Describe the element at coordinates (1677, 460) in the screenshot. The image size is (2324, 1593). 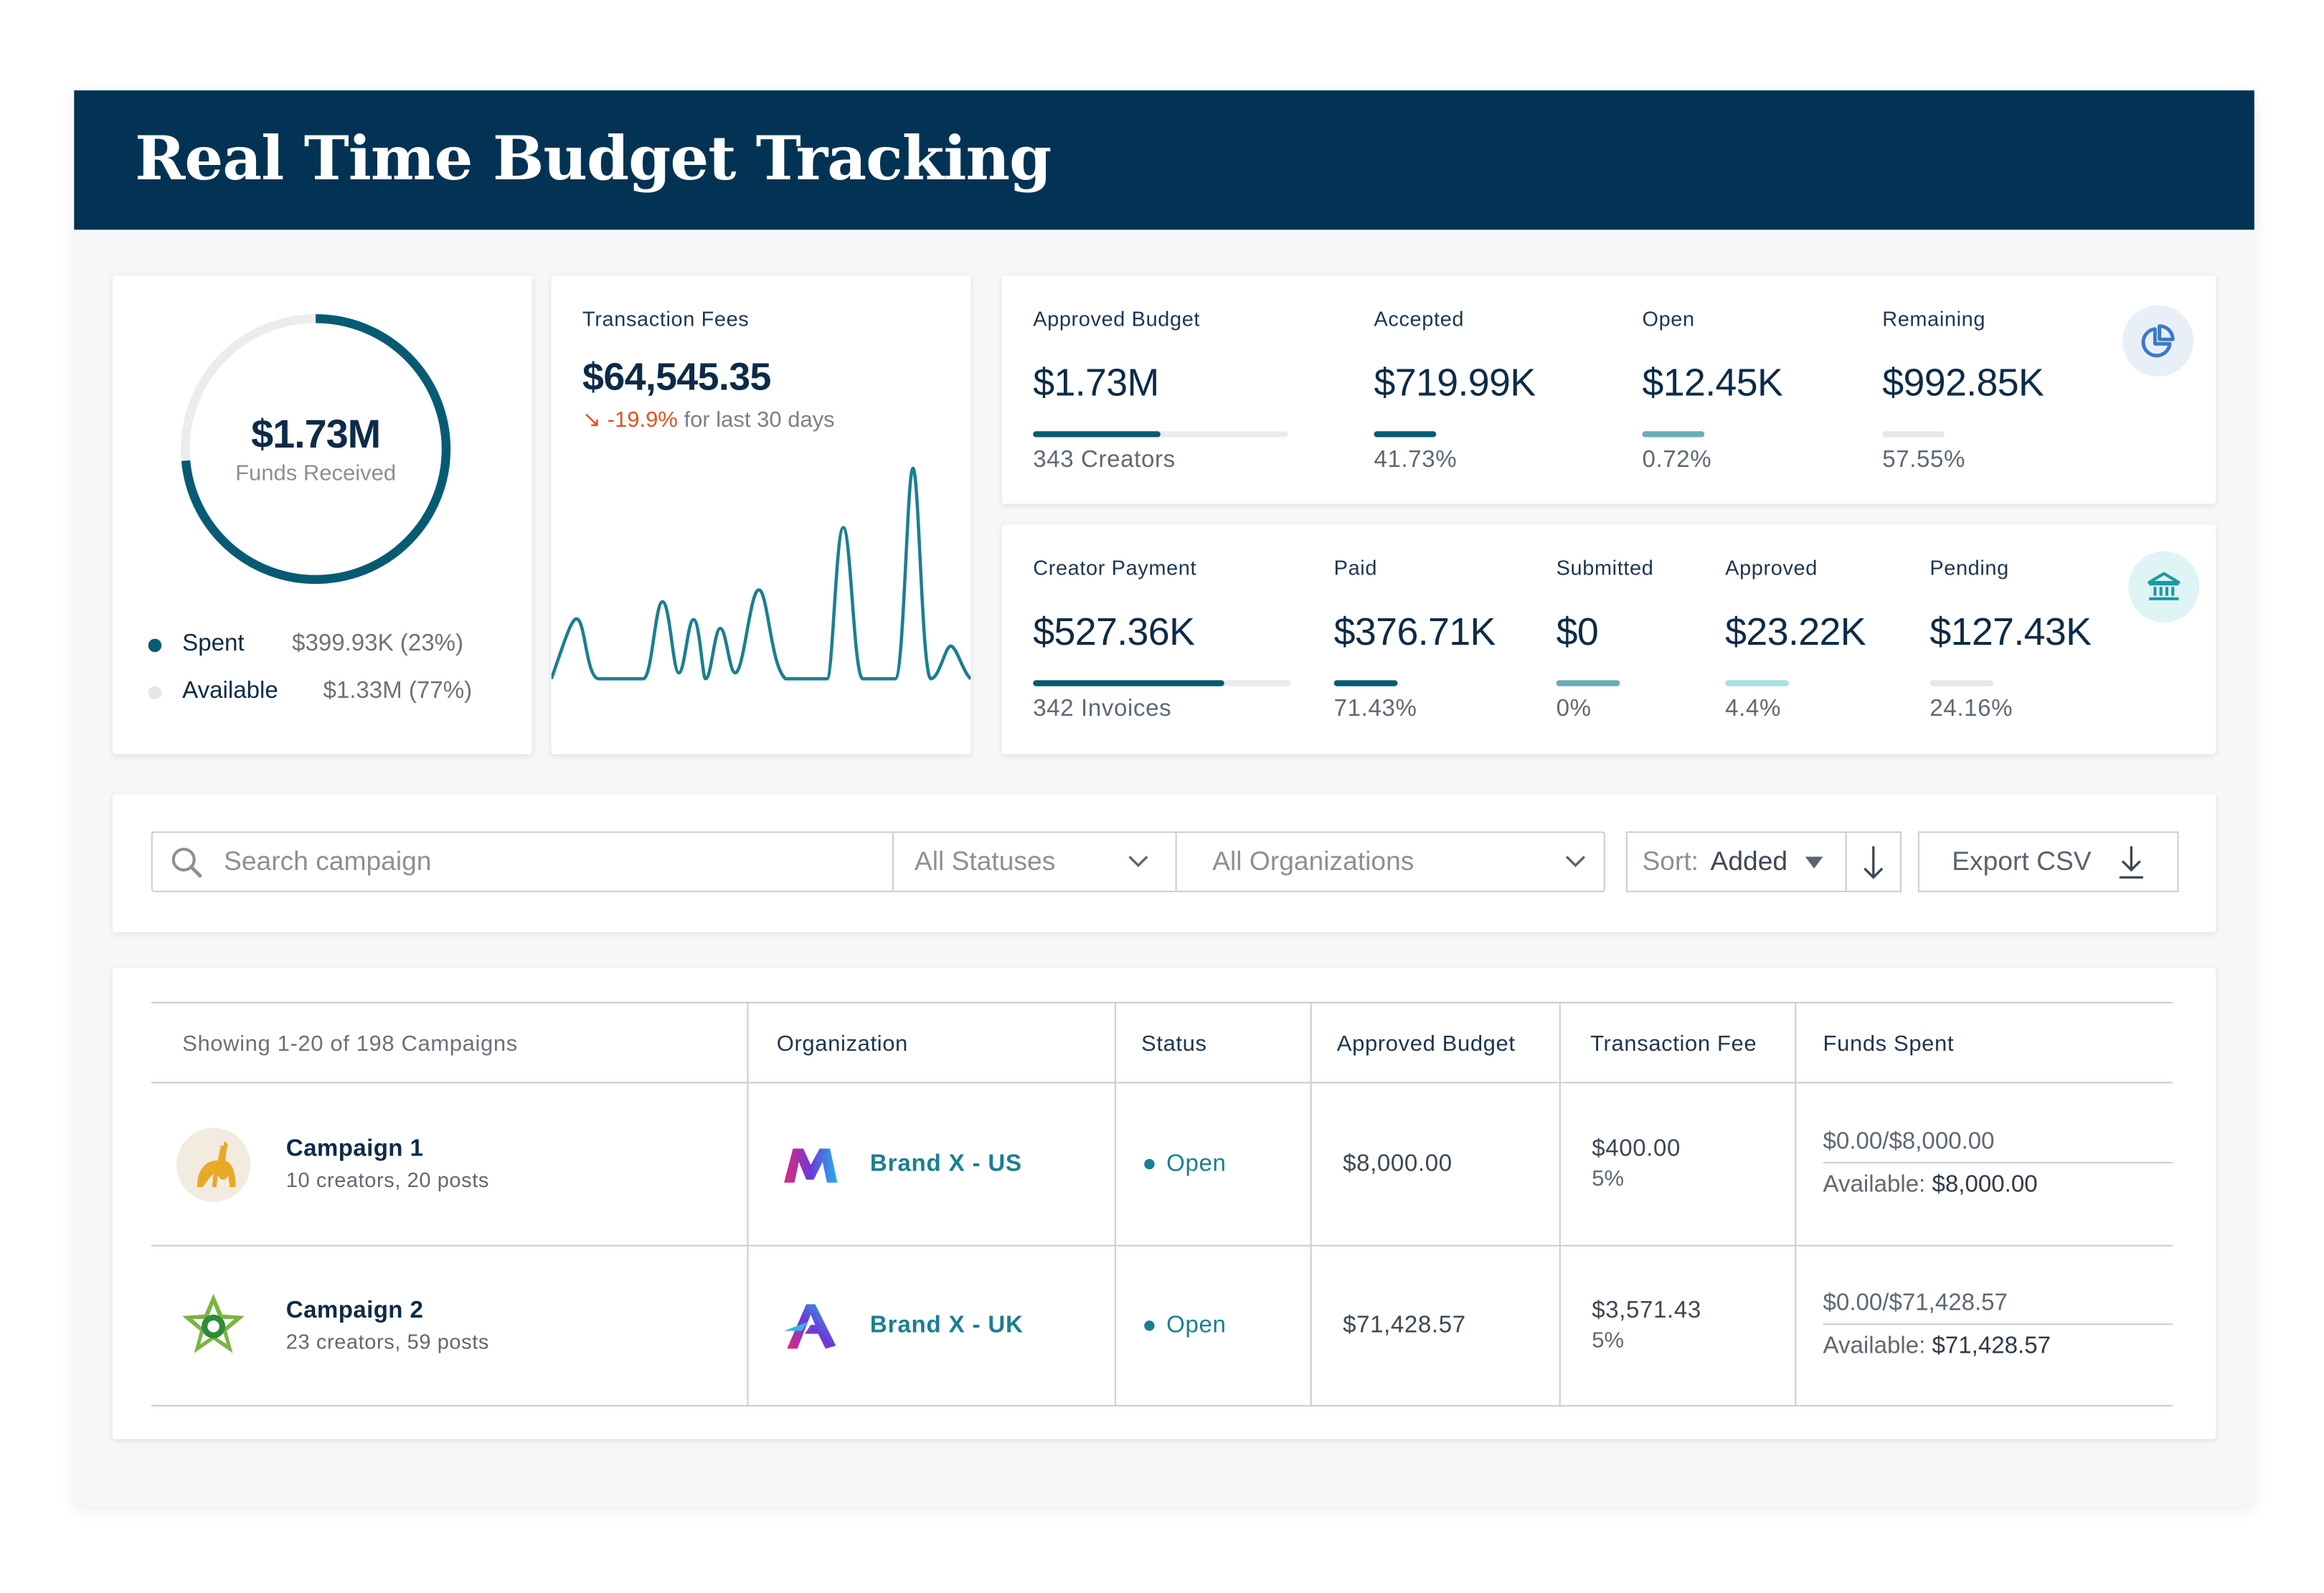
I see `stat-sub: 0.72%` at that location.